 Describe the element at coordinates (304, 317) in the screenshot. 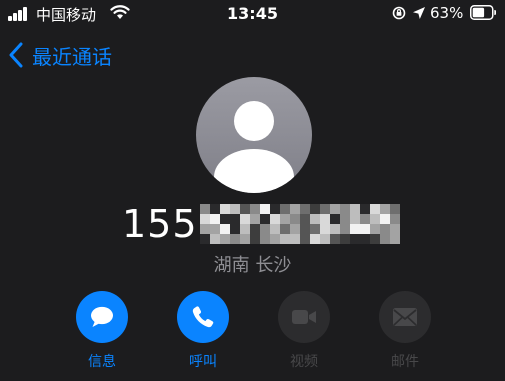

I see `video-icon` at that location.